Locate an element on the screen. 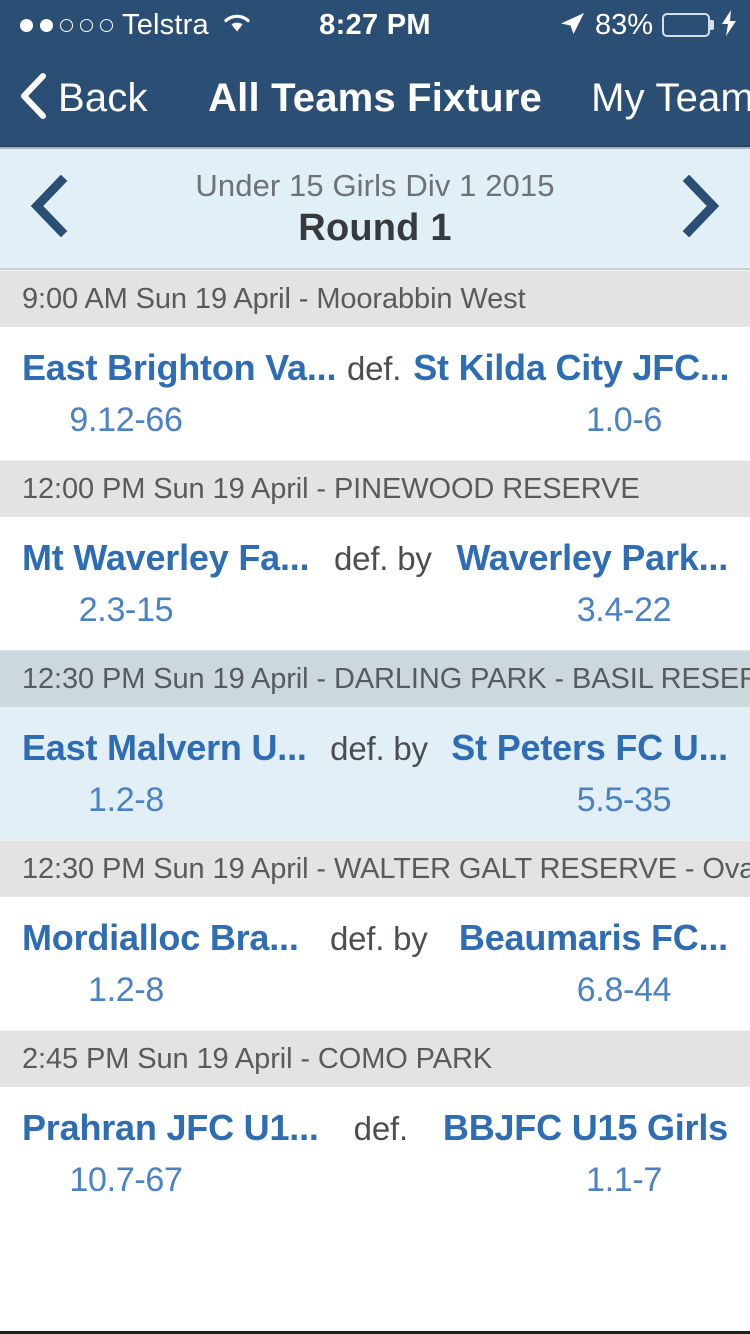 This screenshot has height=1334, width=750. status-bar: Telstra 8:27 PM 83% is located at coordinates (375, 25).